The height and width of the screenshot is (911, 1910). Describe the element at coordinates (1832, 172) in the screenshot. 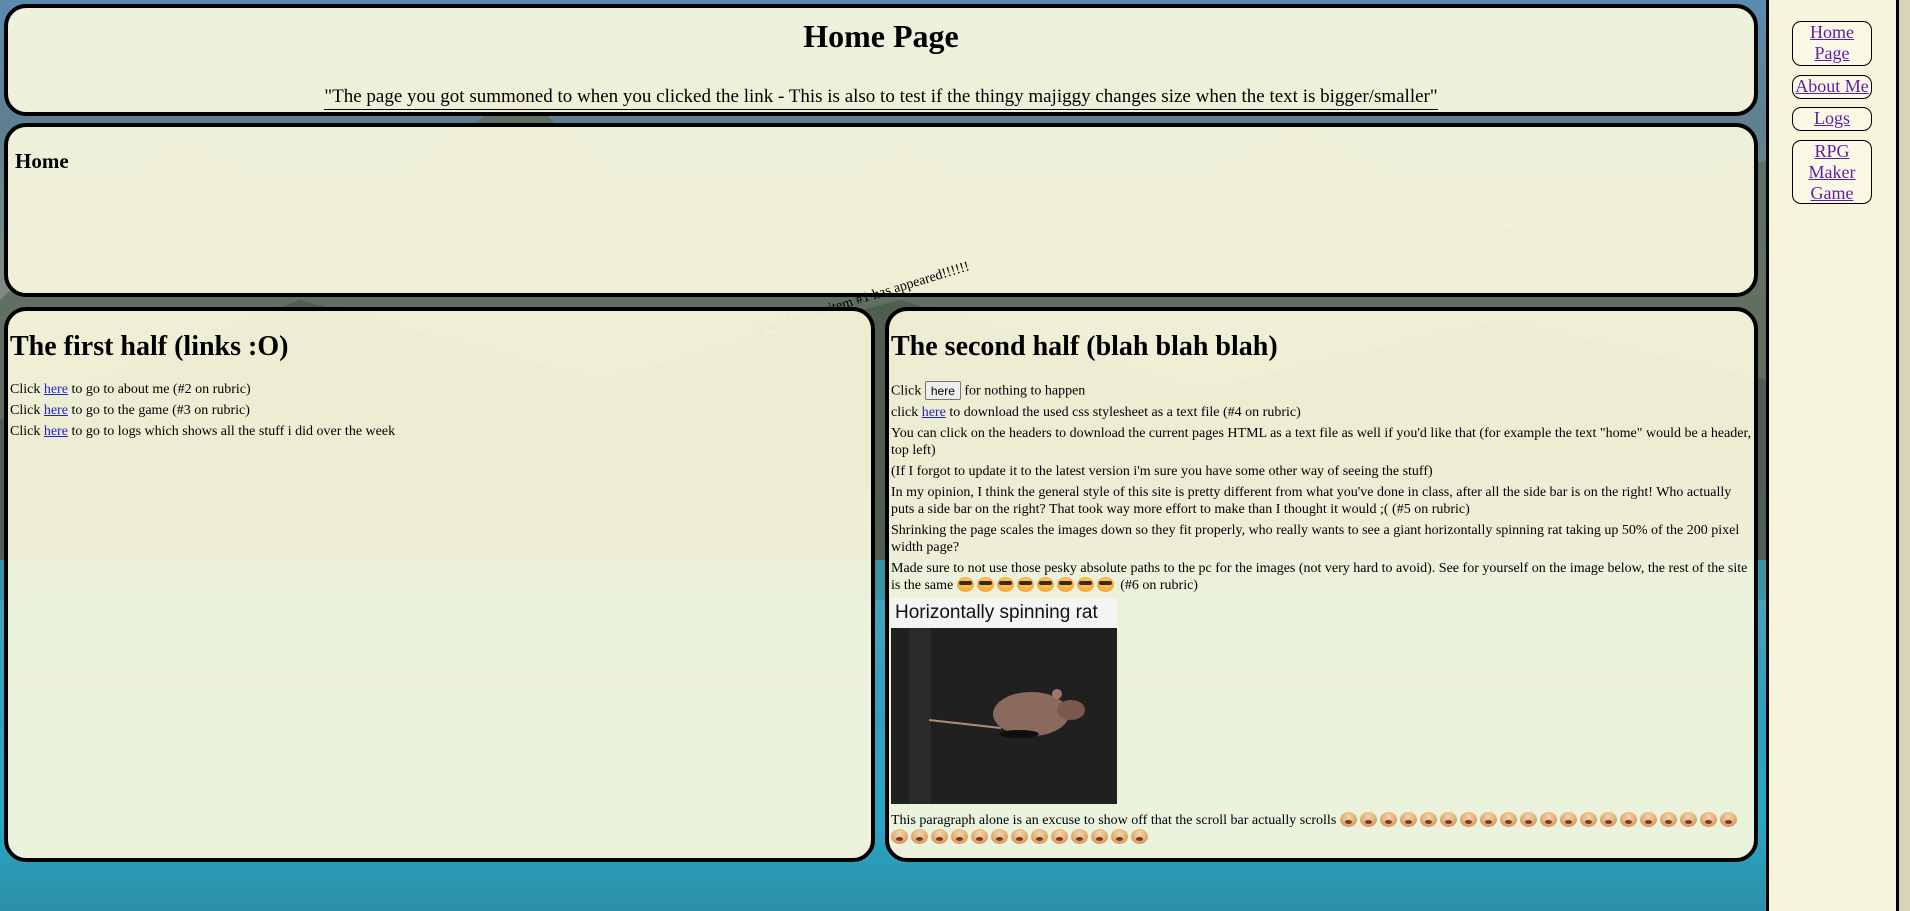

I see `sidebar-item-rpg-maker-game: RPG Maker Game` at that location.